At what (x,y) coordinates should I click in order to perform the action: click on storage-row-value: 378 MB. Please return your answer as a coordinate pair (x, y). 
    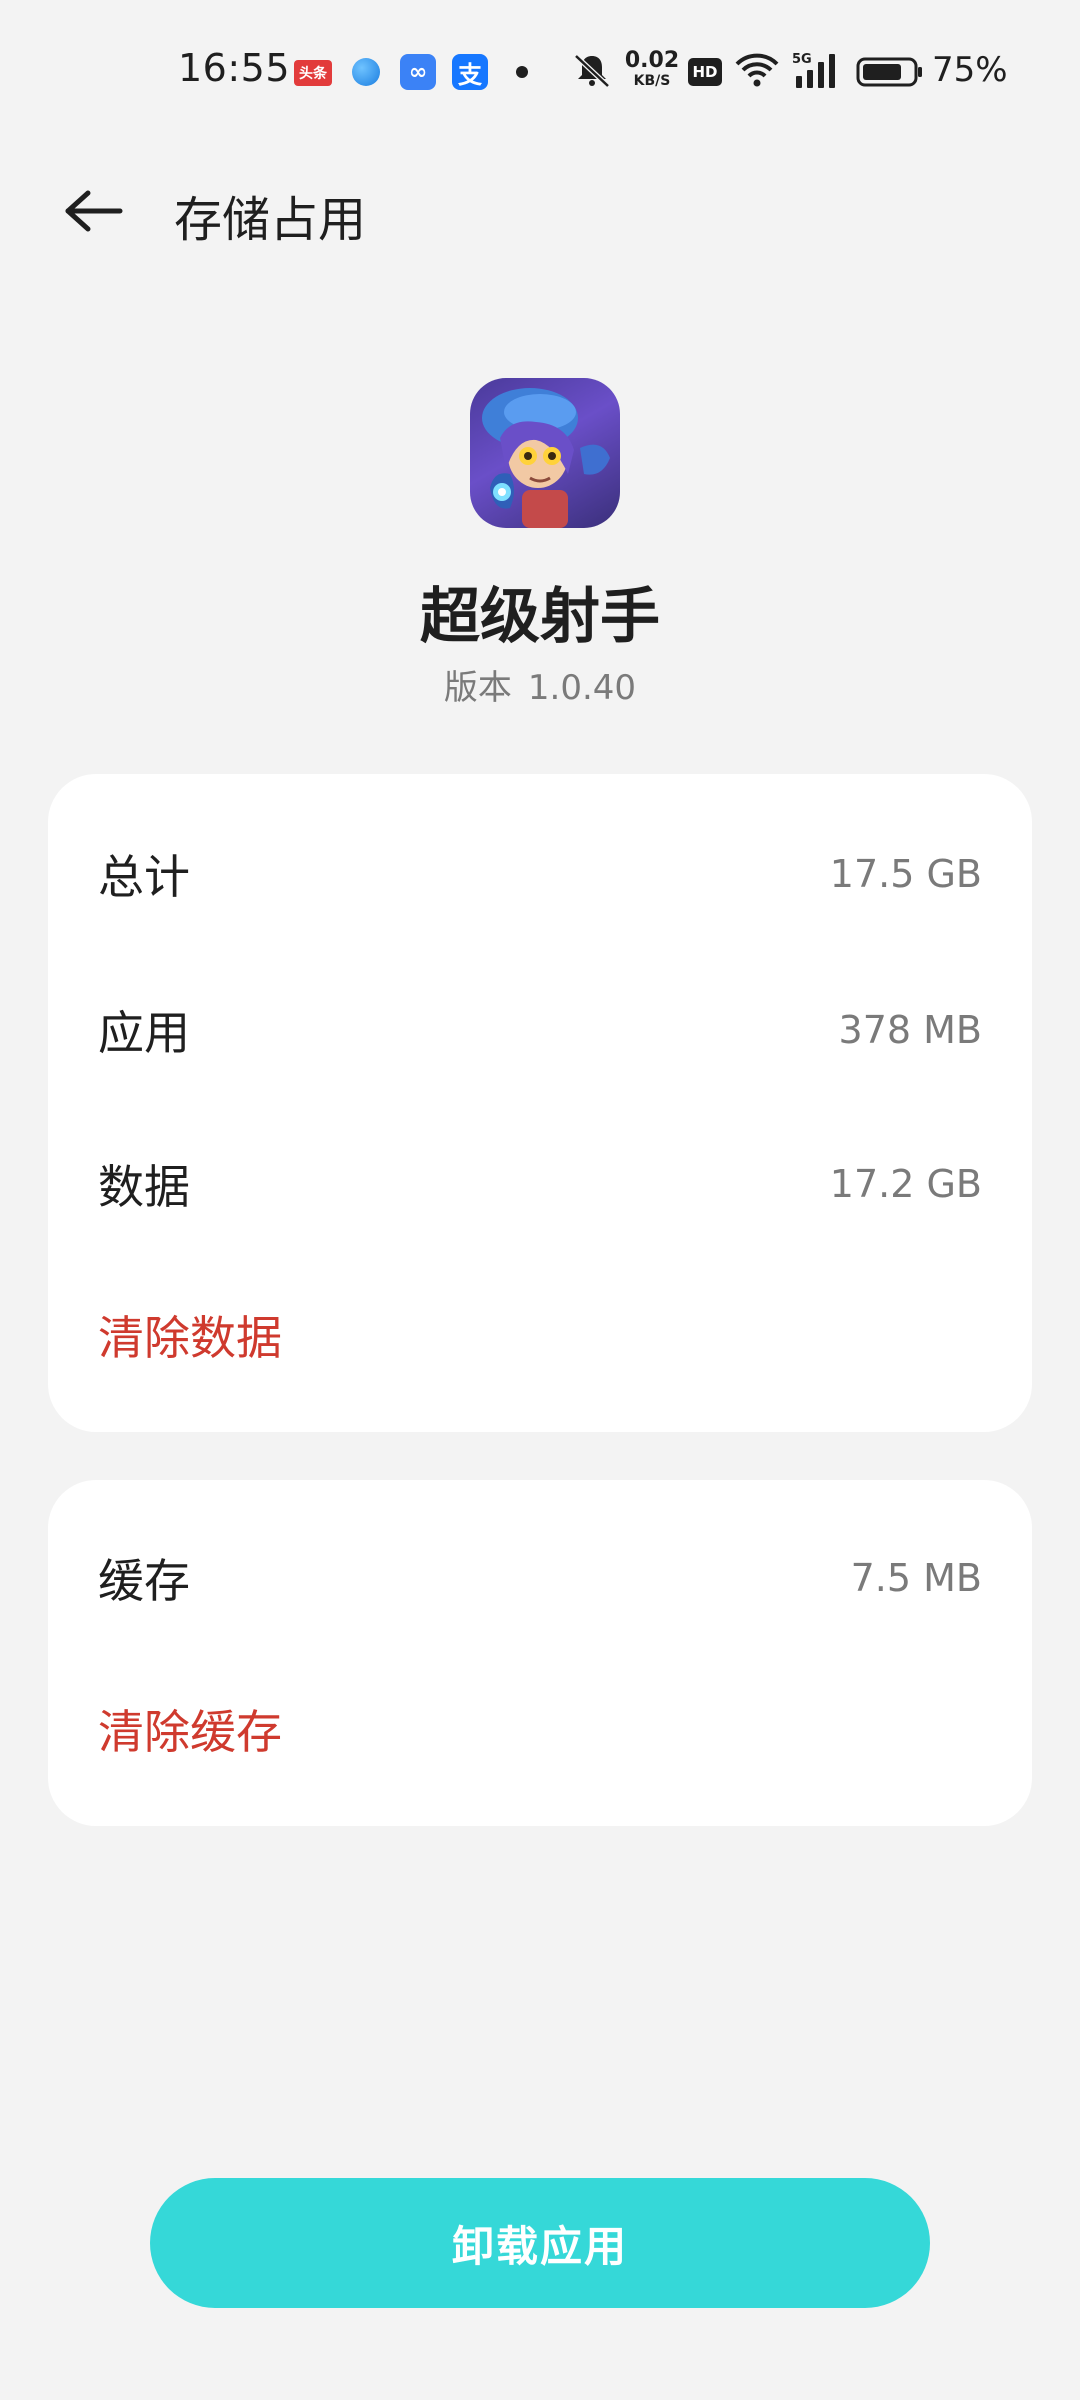
    Looking at the image, I should click on (910, 1030).